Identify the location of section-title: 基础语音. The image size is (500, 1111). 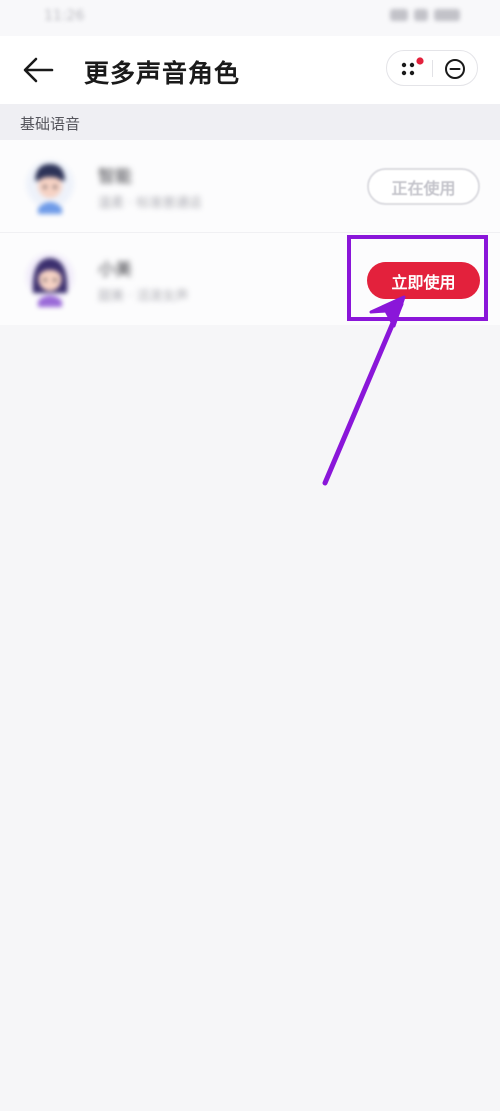
(50, 124).